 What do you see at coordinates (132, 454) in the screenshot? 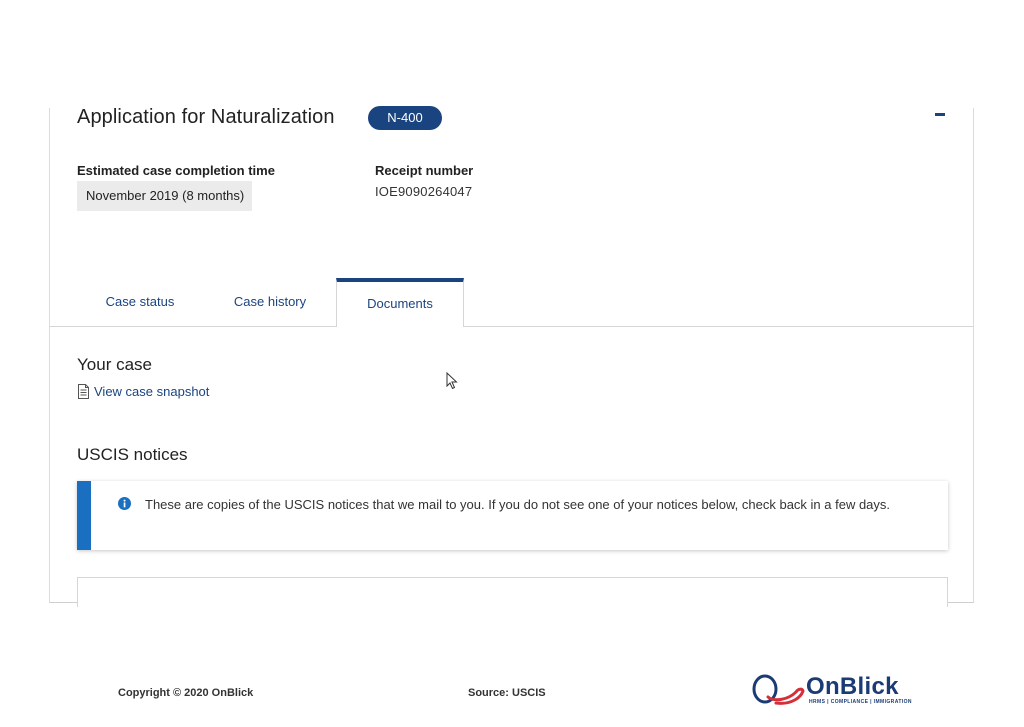
I see `uscis-notices-heading: USCIS notices` at bounding box center [132, 454].